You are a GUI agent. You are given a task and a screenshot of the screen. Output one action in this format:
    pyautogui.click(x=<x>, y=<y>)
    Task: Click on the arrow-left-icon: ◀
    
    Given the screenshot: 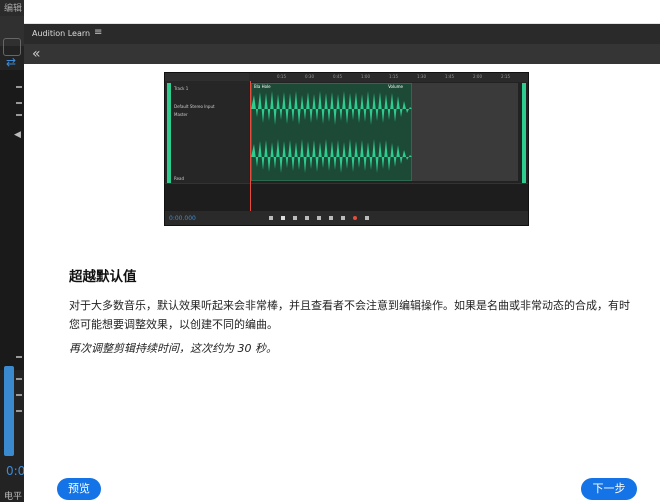 What is the action you would take?
    pyautogui.click(x=17, y=135)
    